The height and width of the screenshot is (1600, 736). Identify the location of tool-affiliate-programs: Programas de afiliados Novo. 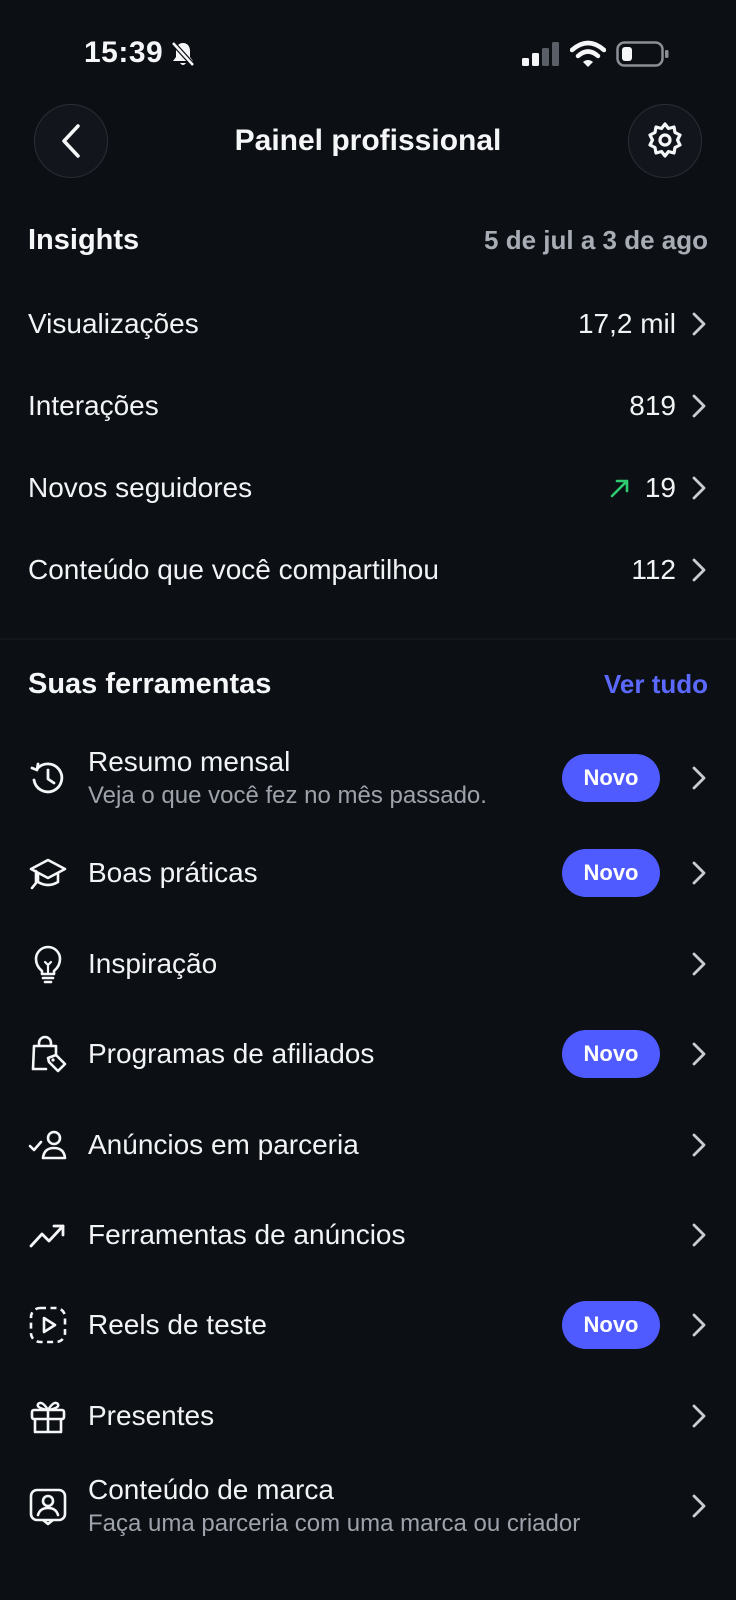
(368, 1054).